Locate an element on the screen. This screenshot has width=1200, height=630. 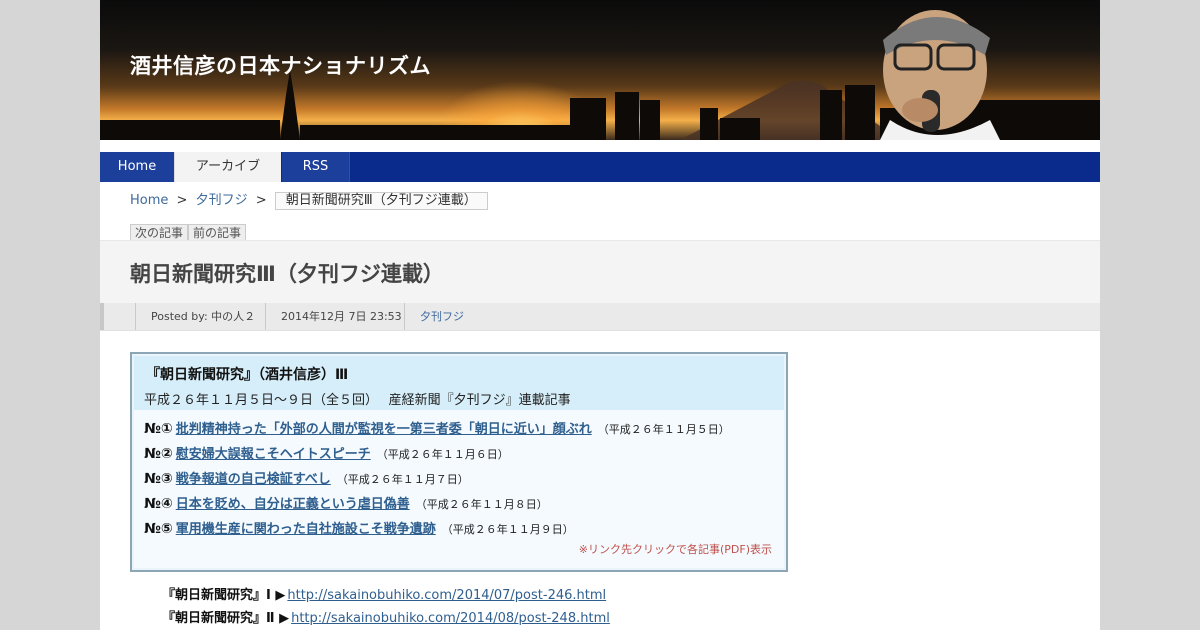
list-item: №② 慰安婦大誤報こそヘイトスピーチ （平成２６年１１月６日） is located at coordinates (326, 453).